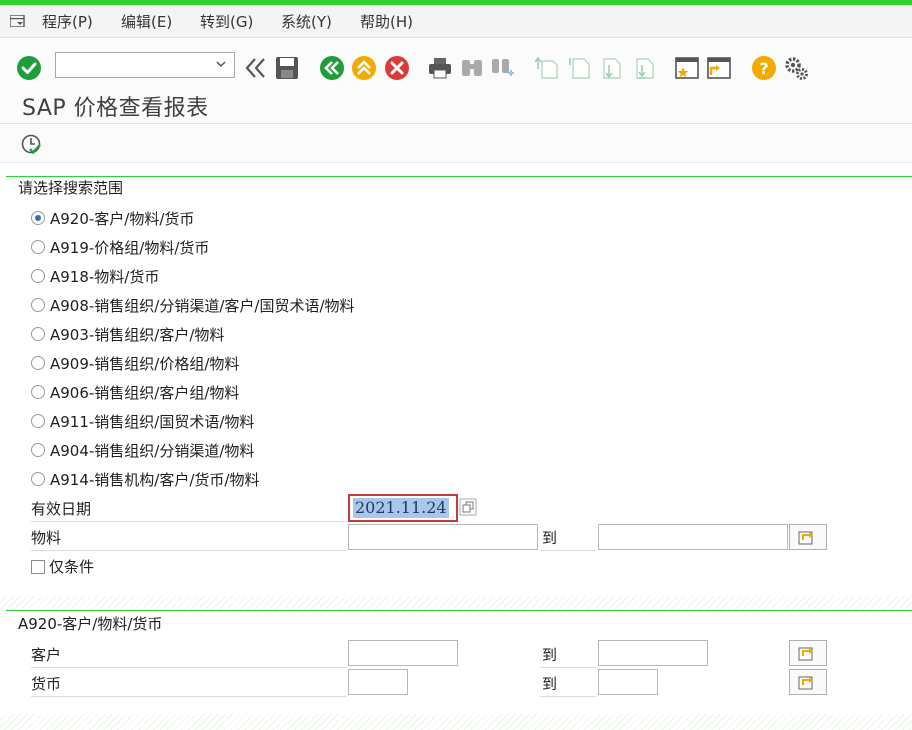  Describe the element at coordinates (287, 68) in the screenshot. I see `save-icon` at that location.